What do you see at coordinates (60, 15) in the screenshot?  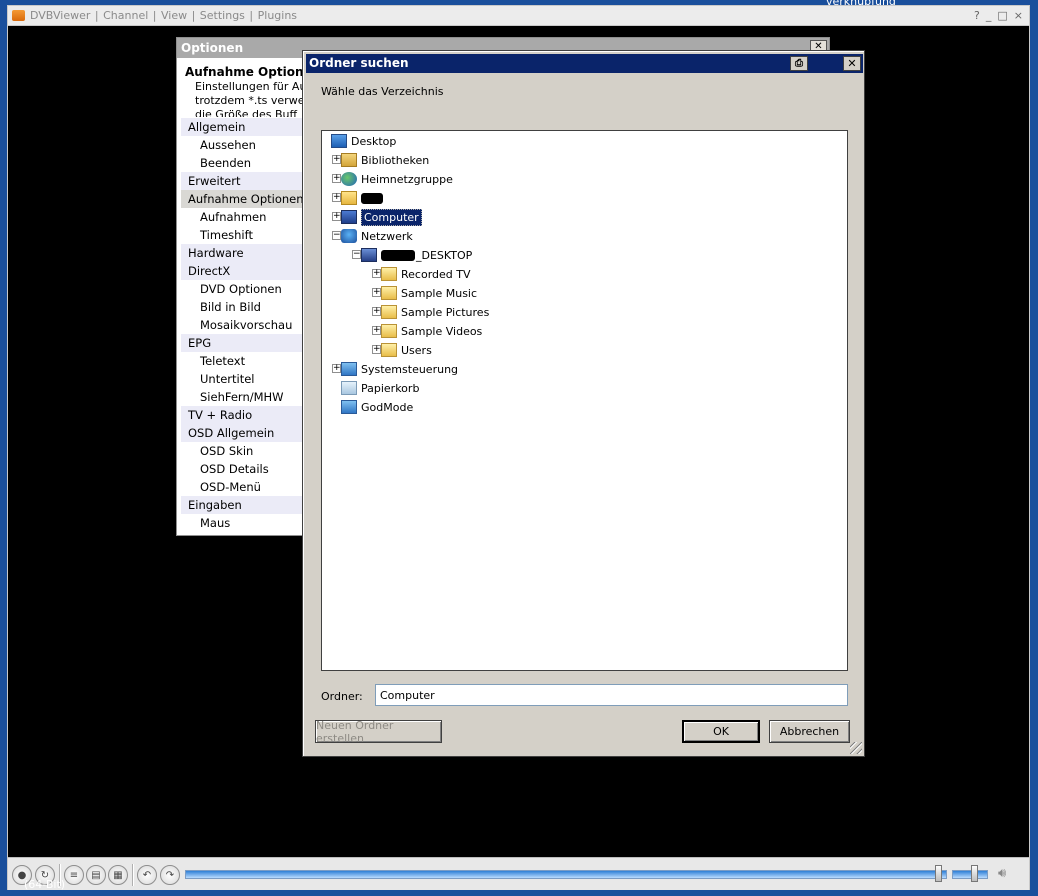 I see `menu-dvbviewer: DVBViewer` at bounding box center [60, 15].